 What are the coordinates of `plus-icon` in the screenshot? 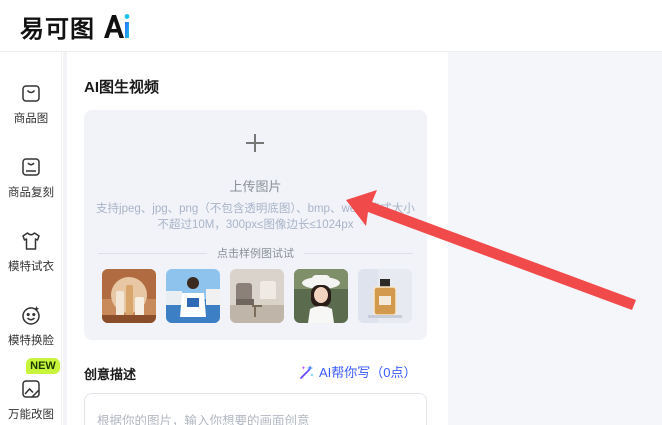 It's located at (255, 143).